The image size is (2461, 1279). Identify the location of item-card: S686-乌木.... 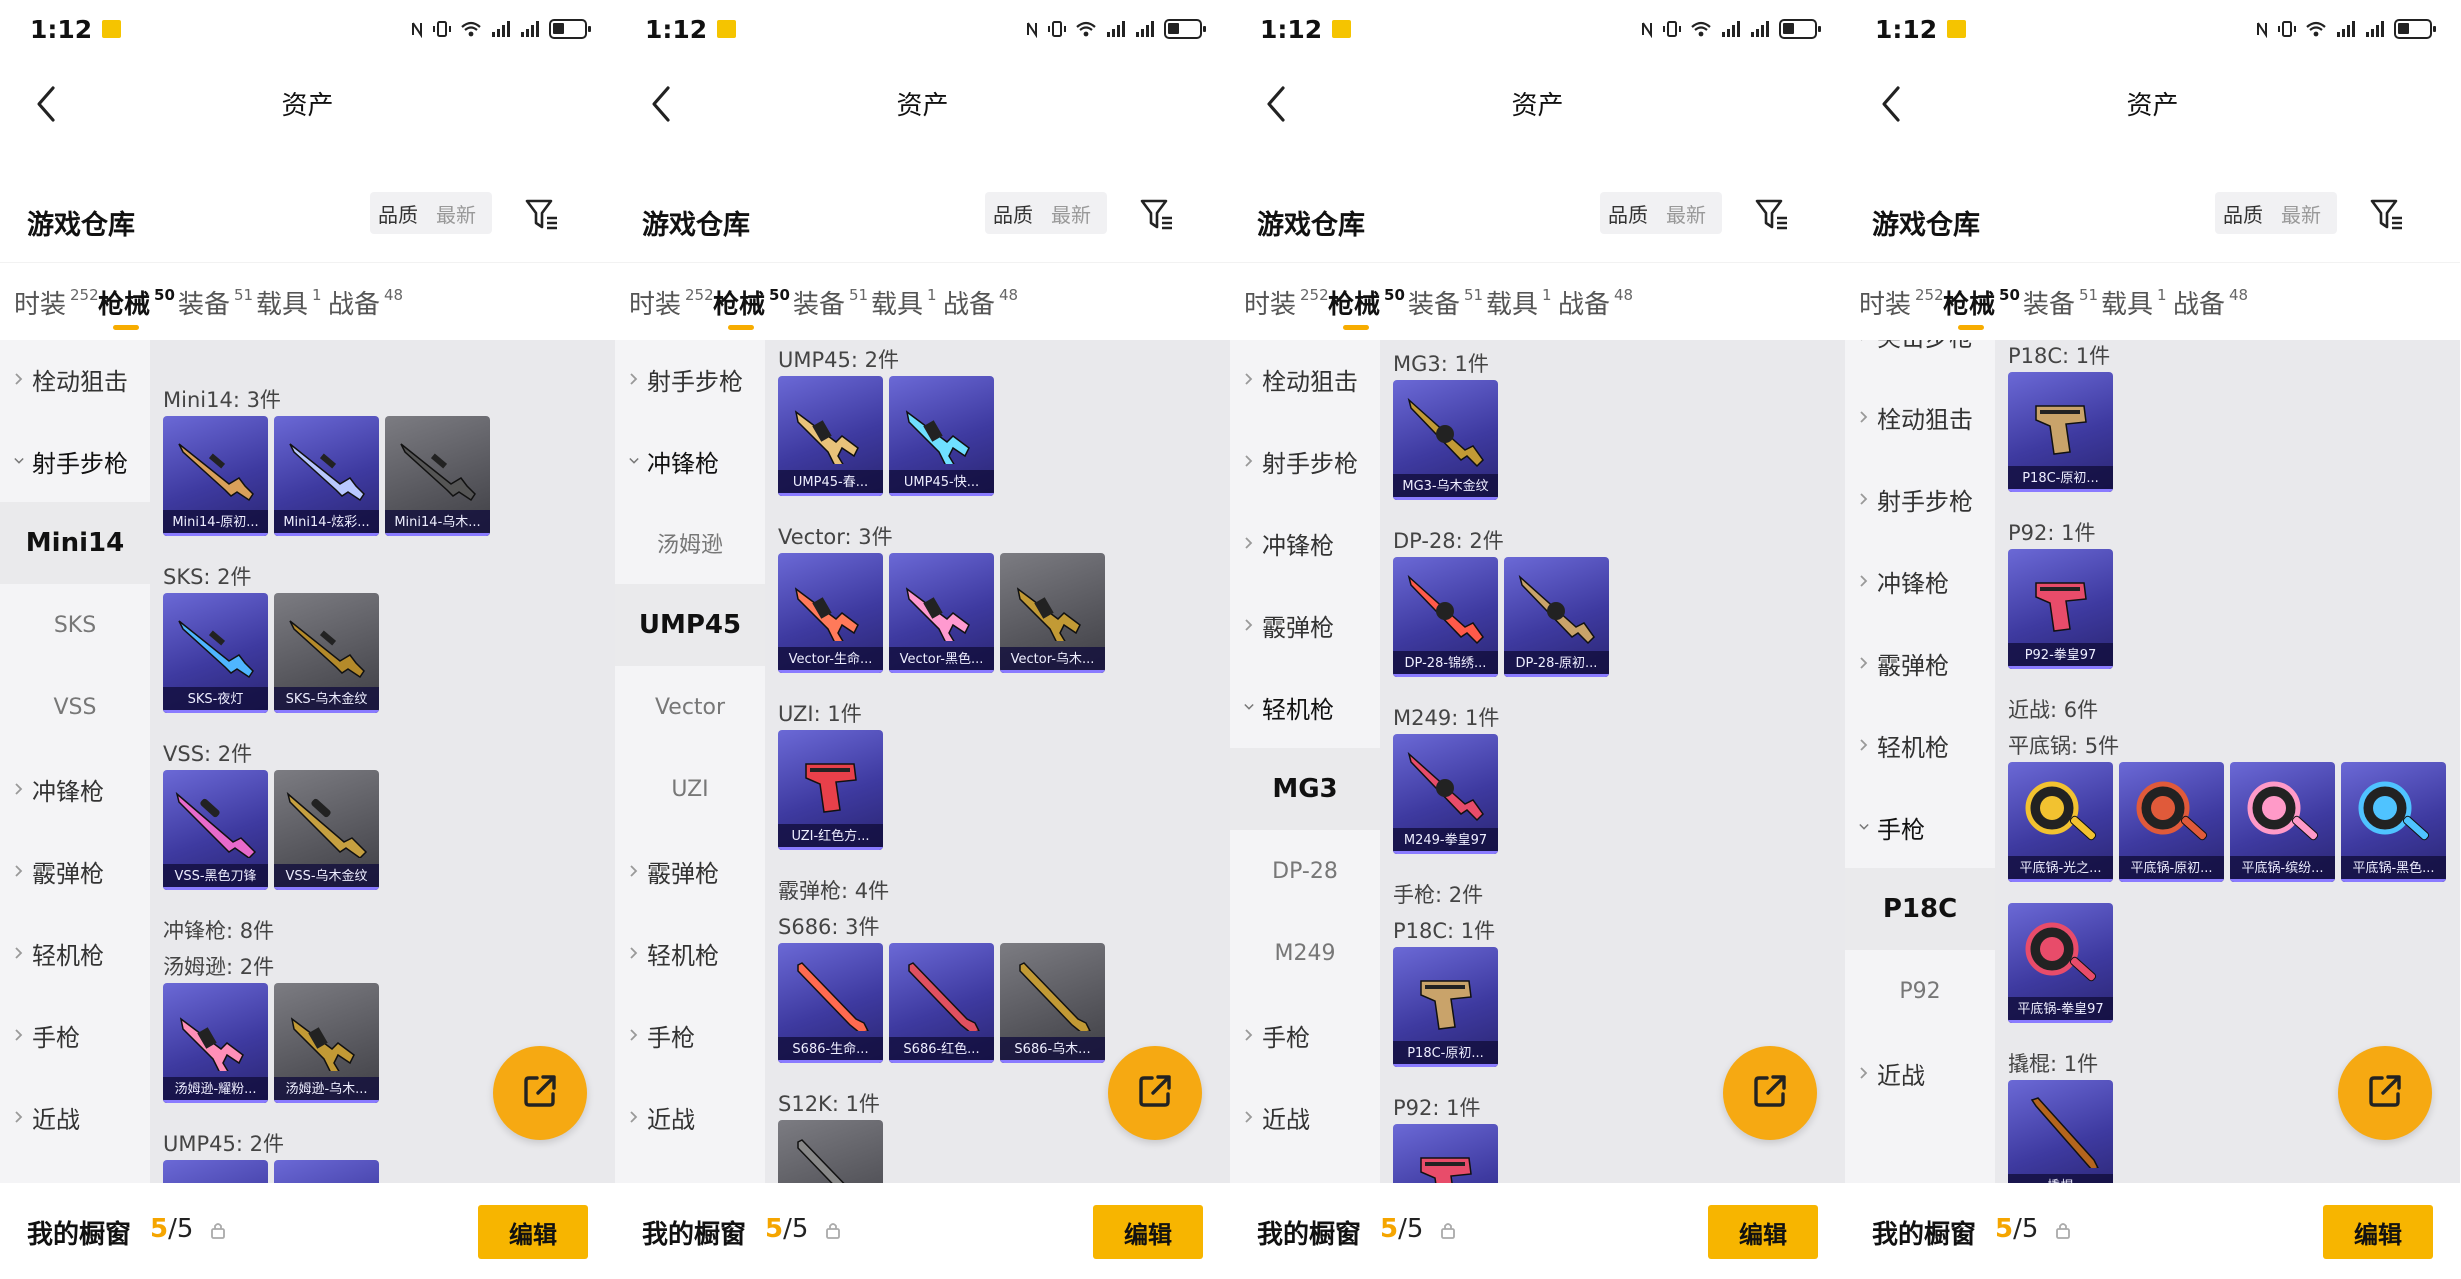
(1052, 1003).